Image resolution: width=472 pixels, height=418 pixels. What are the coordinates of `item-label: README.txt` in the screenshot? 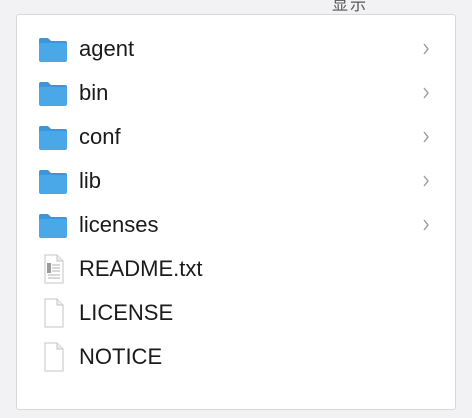 It's located at (141, 268).